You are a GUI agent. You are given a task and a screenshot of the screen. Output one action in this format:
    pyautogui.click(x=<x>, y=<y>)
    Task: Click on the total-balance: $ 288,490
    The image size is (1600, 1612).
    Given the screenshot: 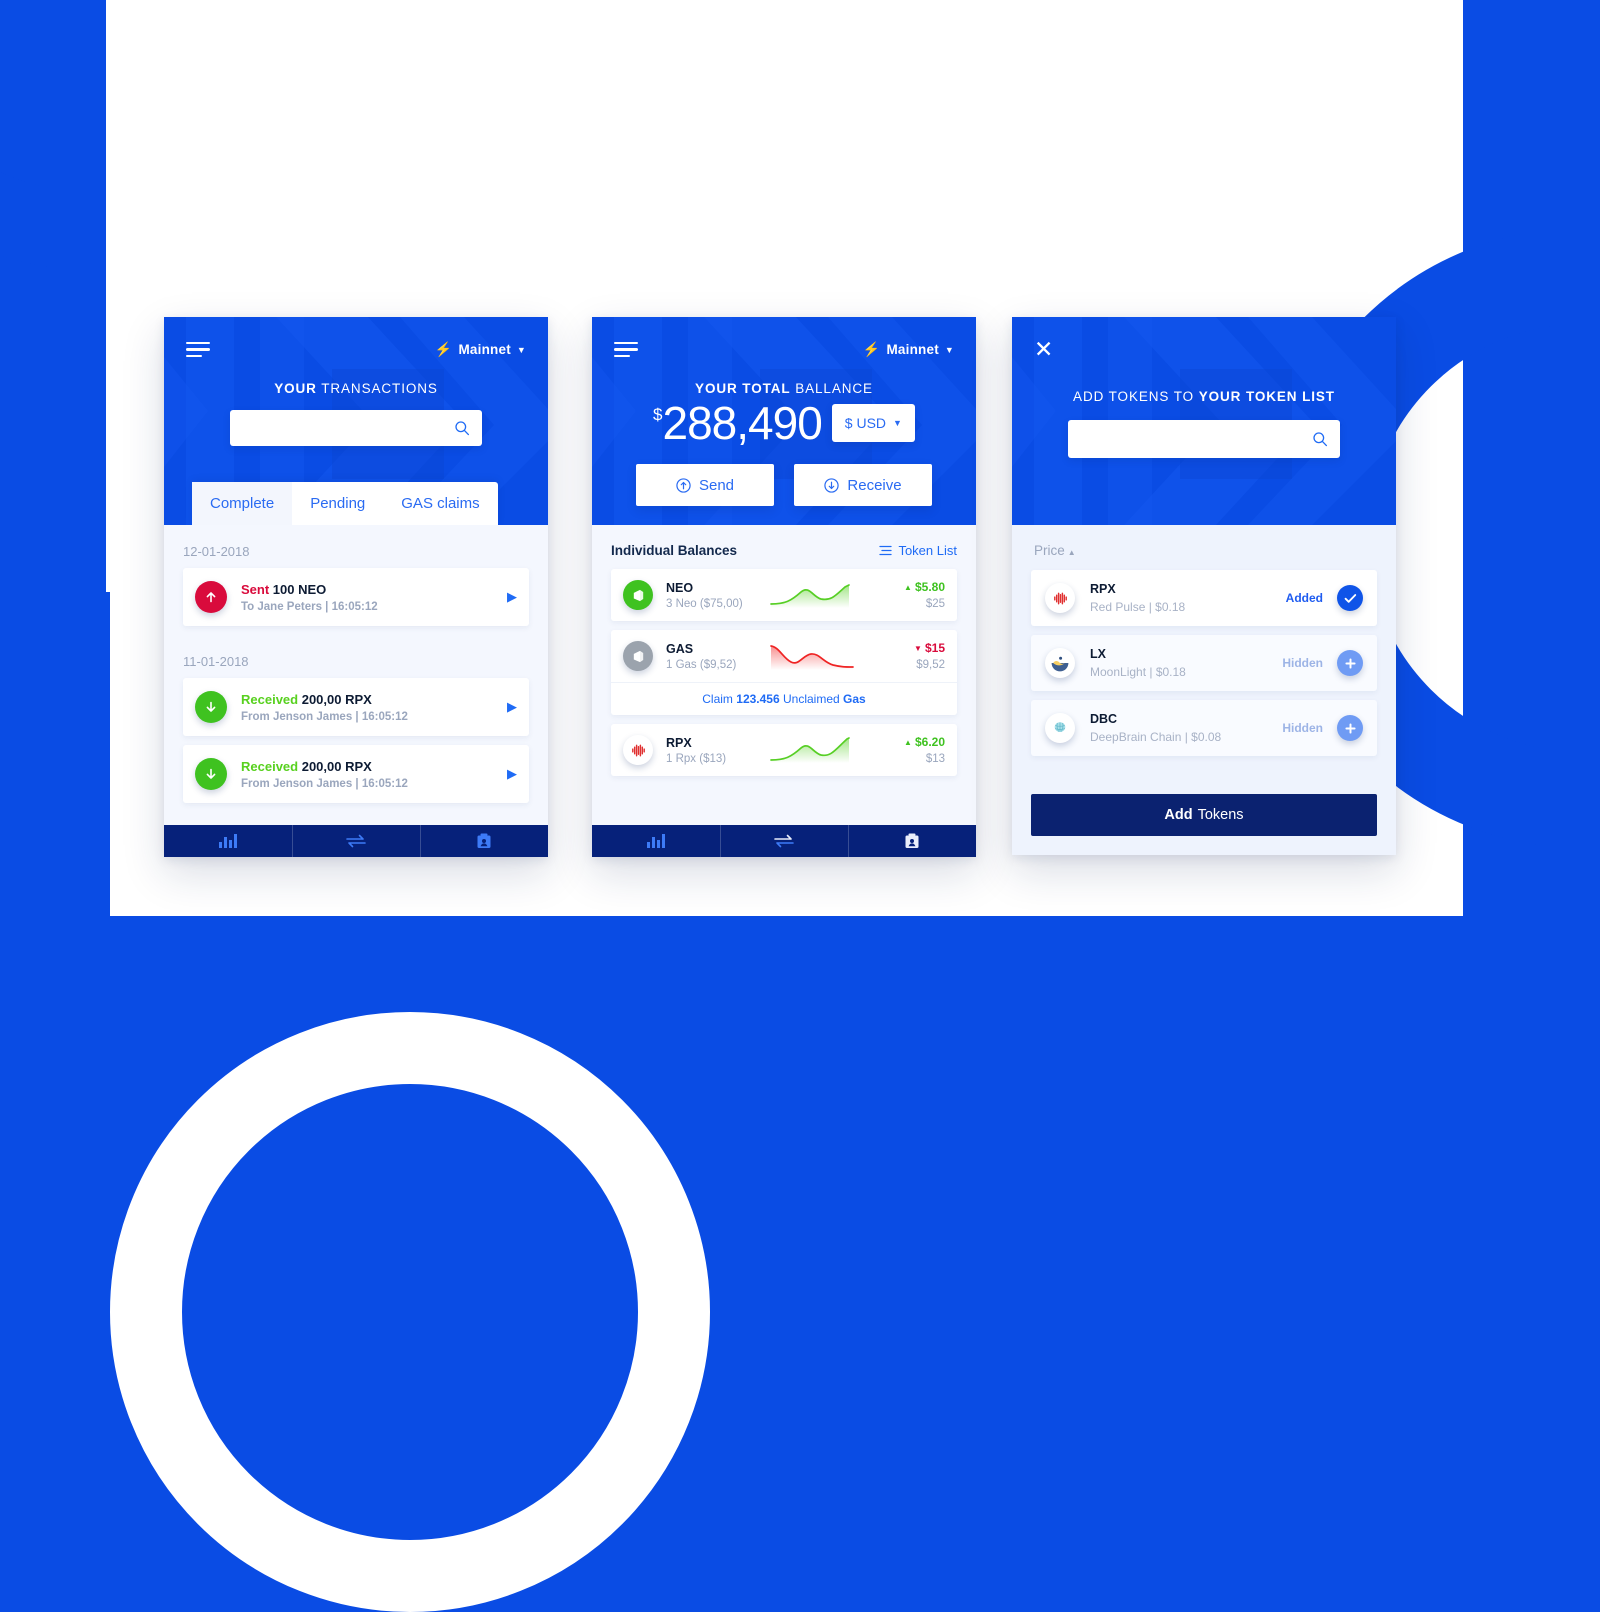 What is the action you would take?
    pyautogui.click(x=738, y=423)
    